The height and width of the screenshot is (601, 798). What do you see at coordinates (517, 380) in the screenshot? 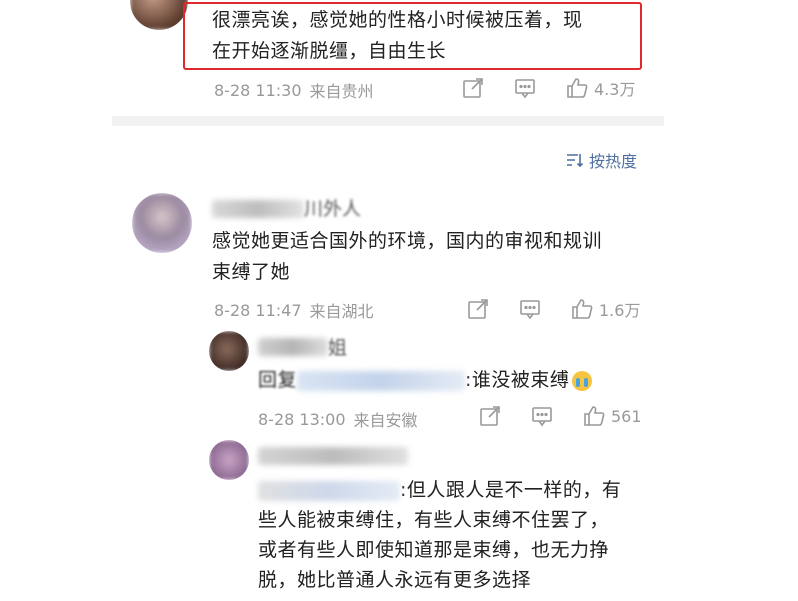
I see `reply-body: :谁没被束缚` at bounding box center [517, 380].